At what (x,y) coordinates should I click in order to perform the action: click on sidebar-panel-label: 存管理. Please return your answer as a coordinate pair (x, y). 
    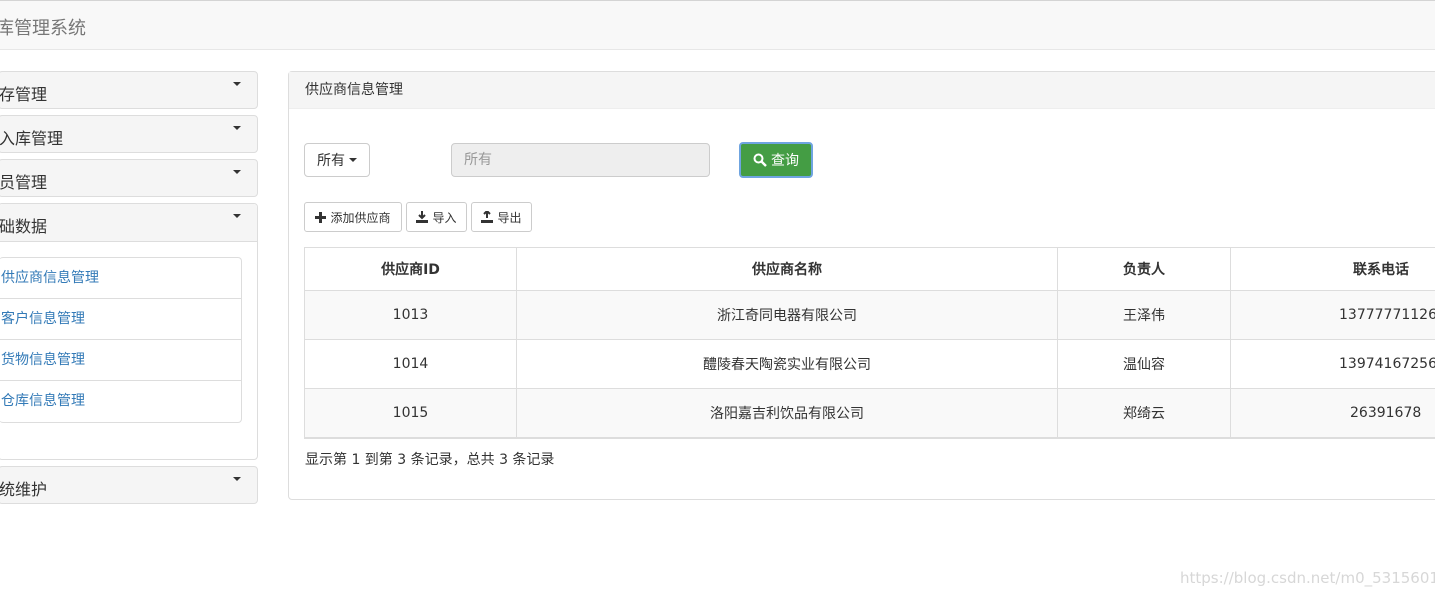
    Looking at the image, I should click on (24, 94).